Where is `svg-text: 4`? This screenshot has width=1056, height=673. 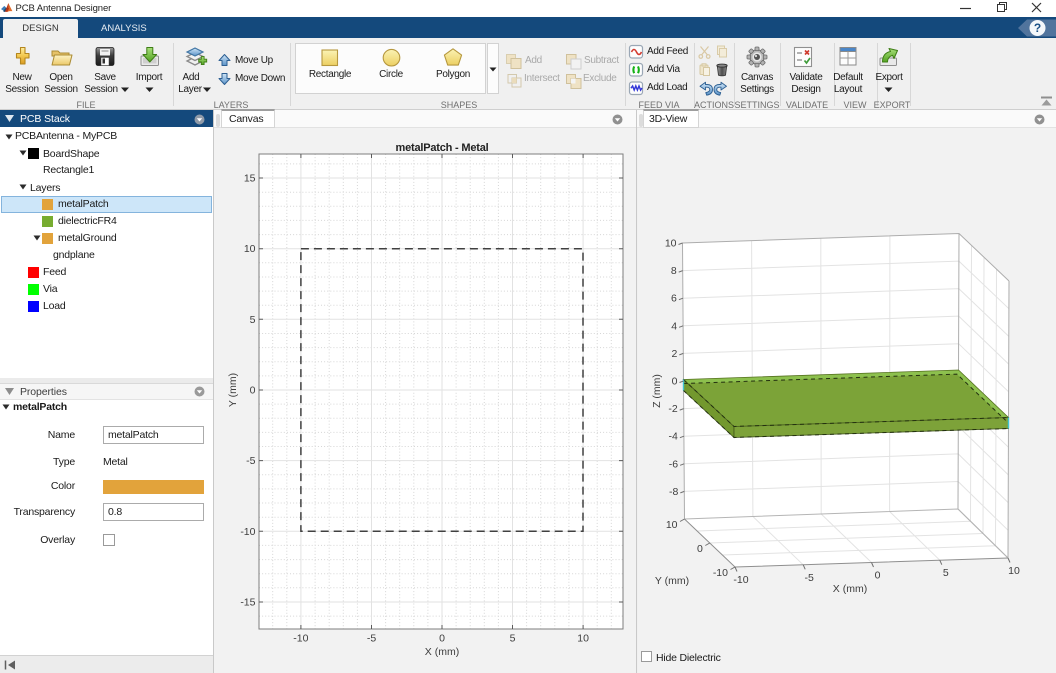
svg-text: 4 is located at coordinates (674, 326).